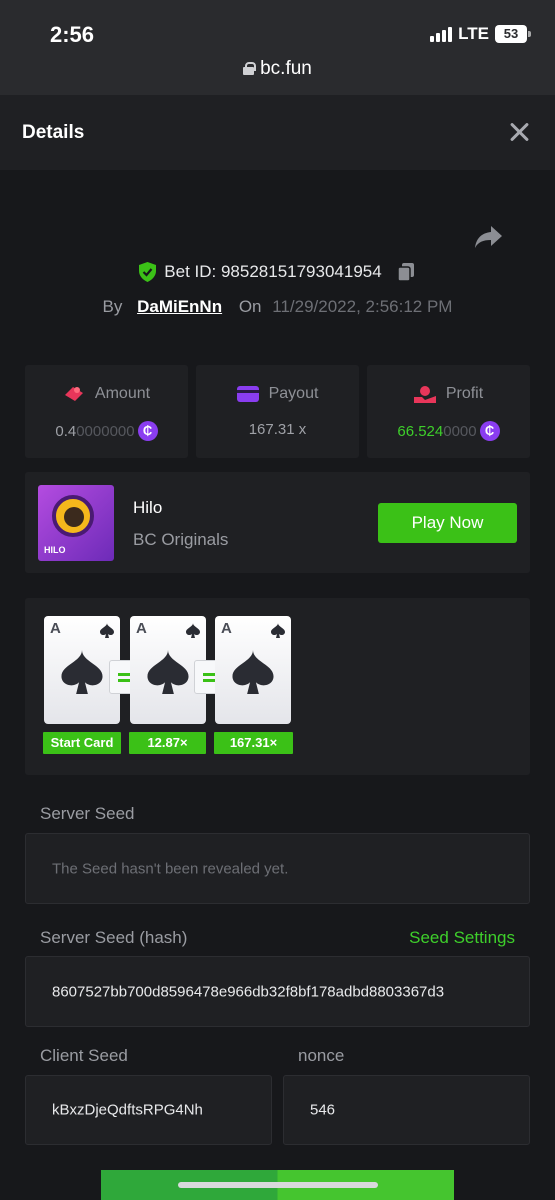 This screenshot has height=1200, width=555. I want to click on profit-label: Profit, so click(464, 393).